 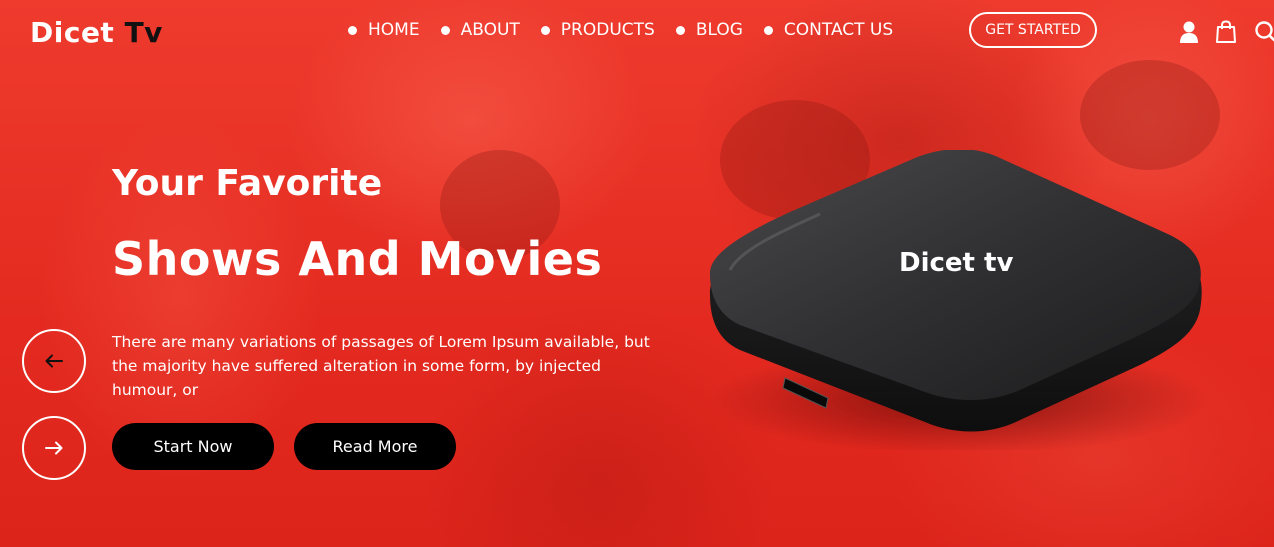 I want to click on arrow-right-icon, so click(x=54, y=448).